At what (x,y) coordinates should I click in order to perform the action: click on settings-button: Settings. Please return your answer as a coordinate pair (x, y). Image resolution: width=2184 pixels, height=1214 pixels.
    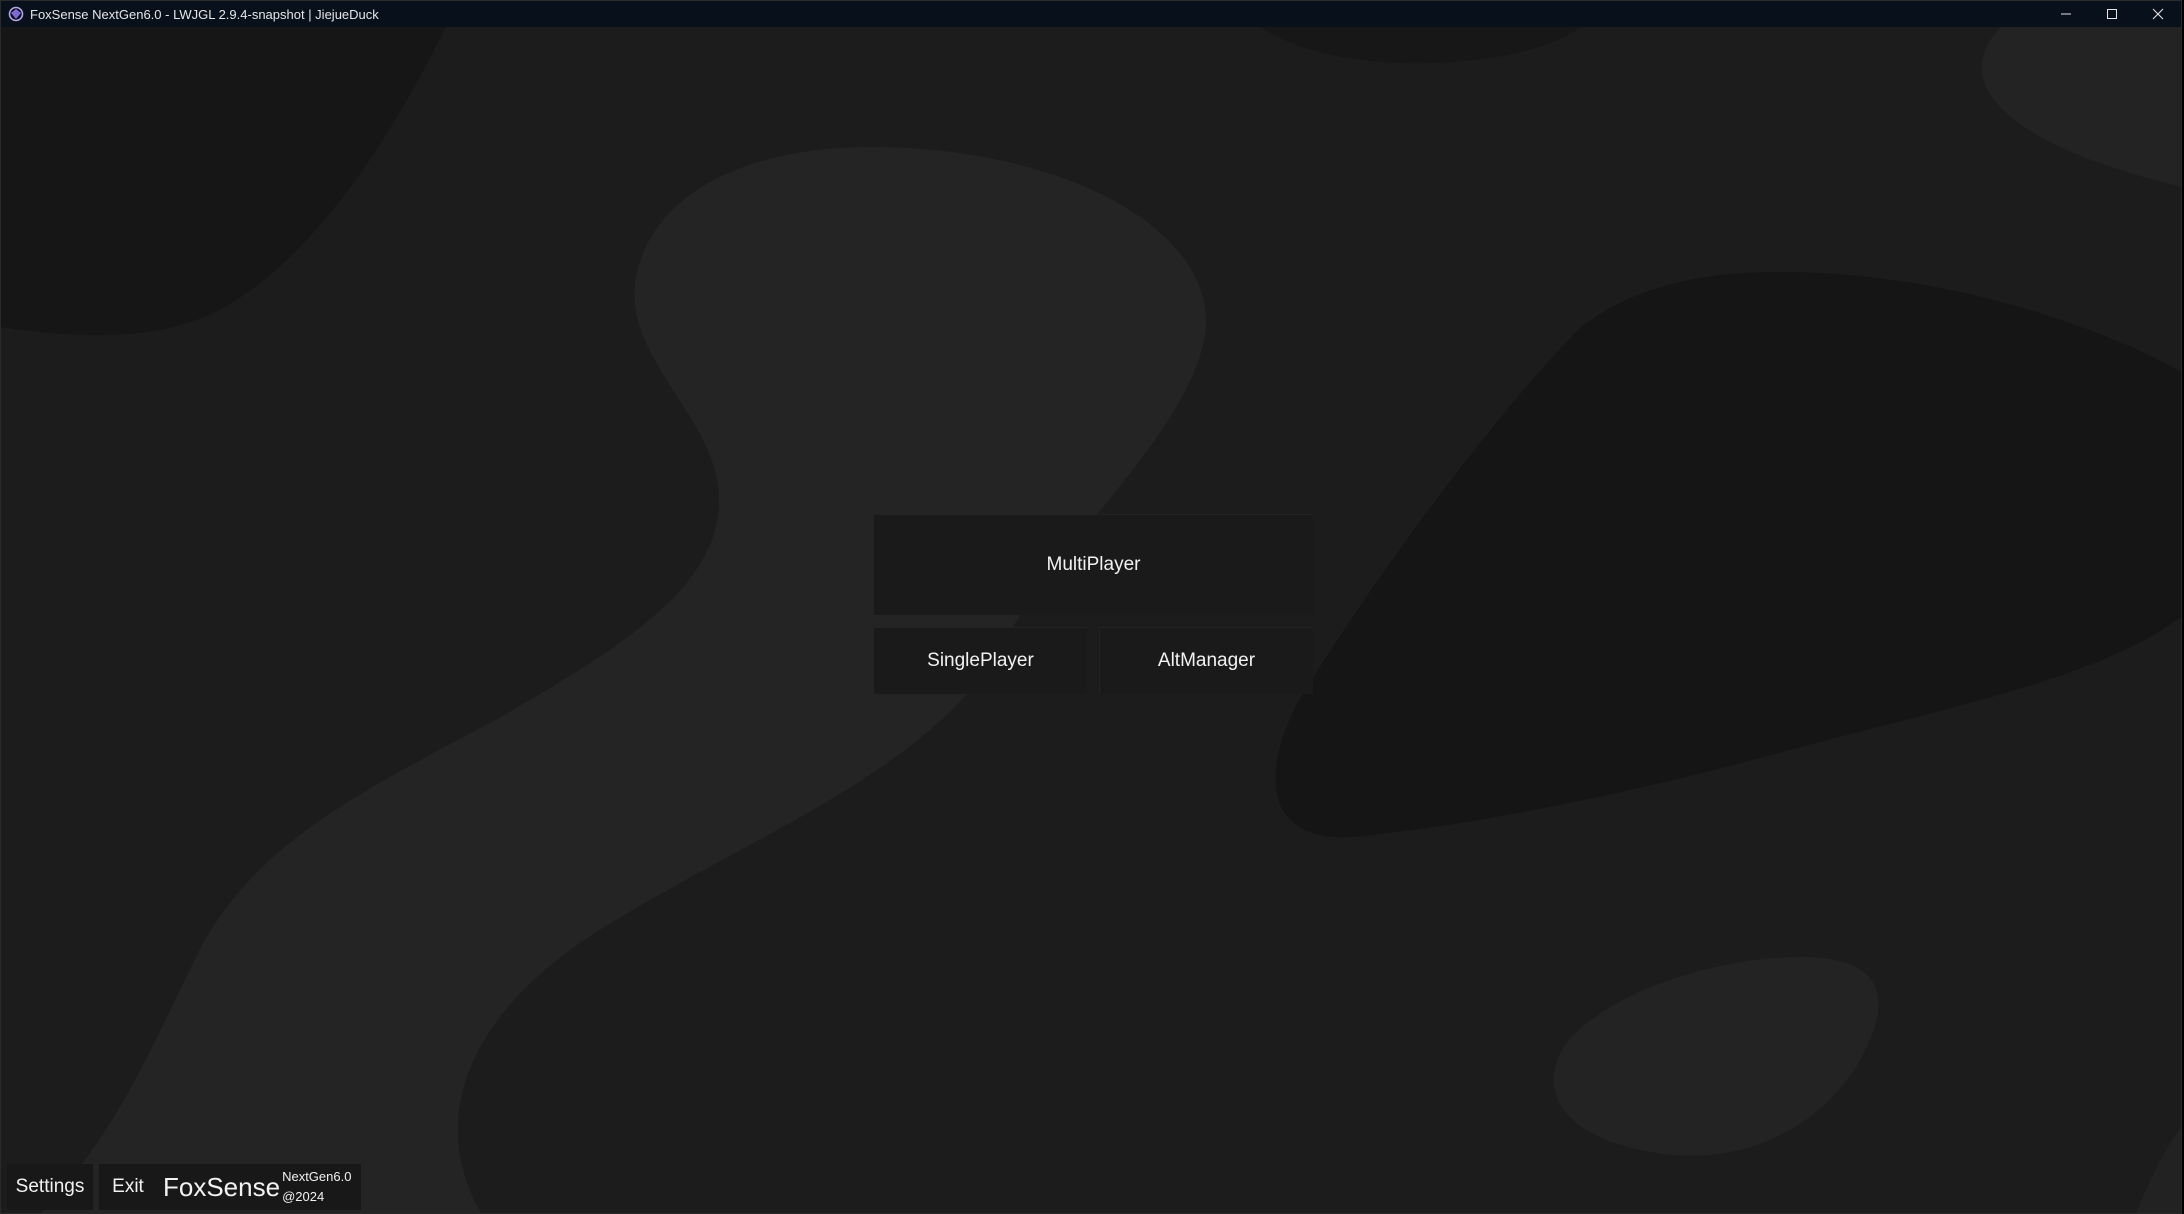
    Looking at the image, I should click on (50, 1187).